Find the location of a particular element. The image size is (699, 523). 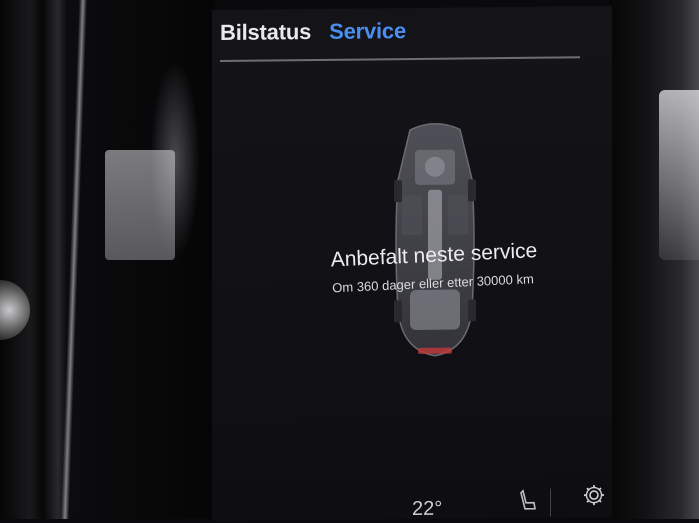

window-reflection is located at coordinates (140, 205).